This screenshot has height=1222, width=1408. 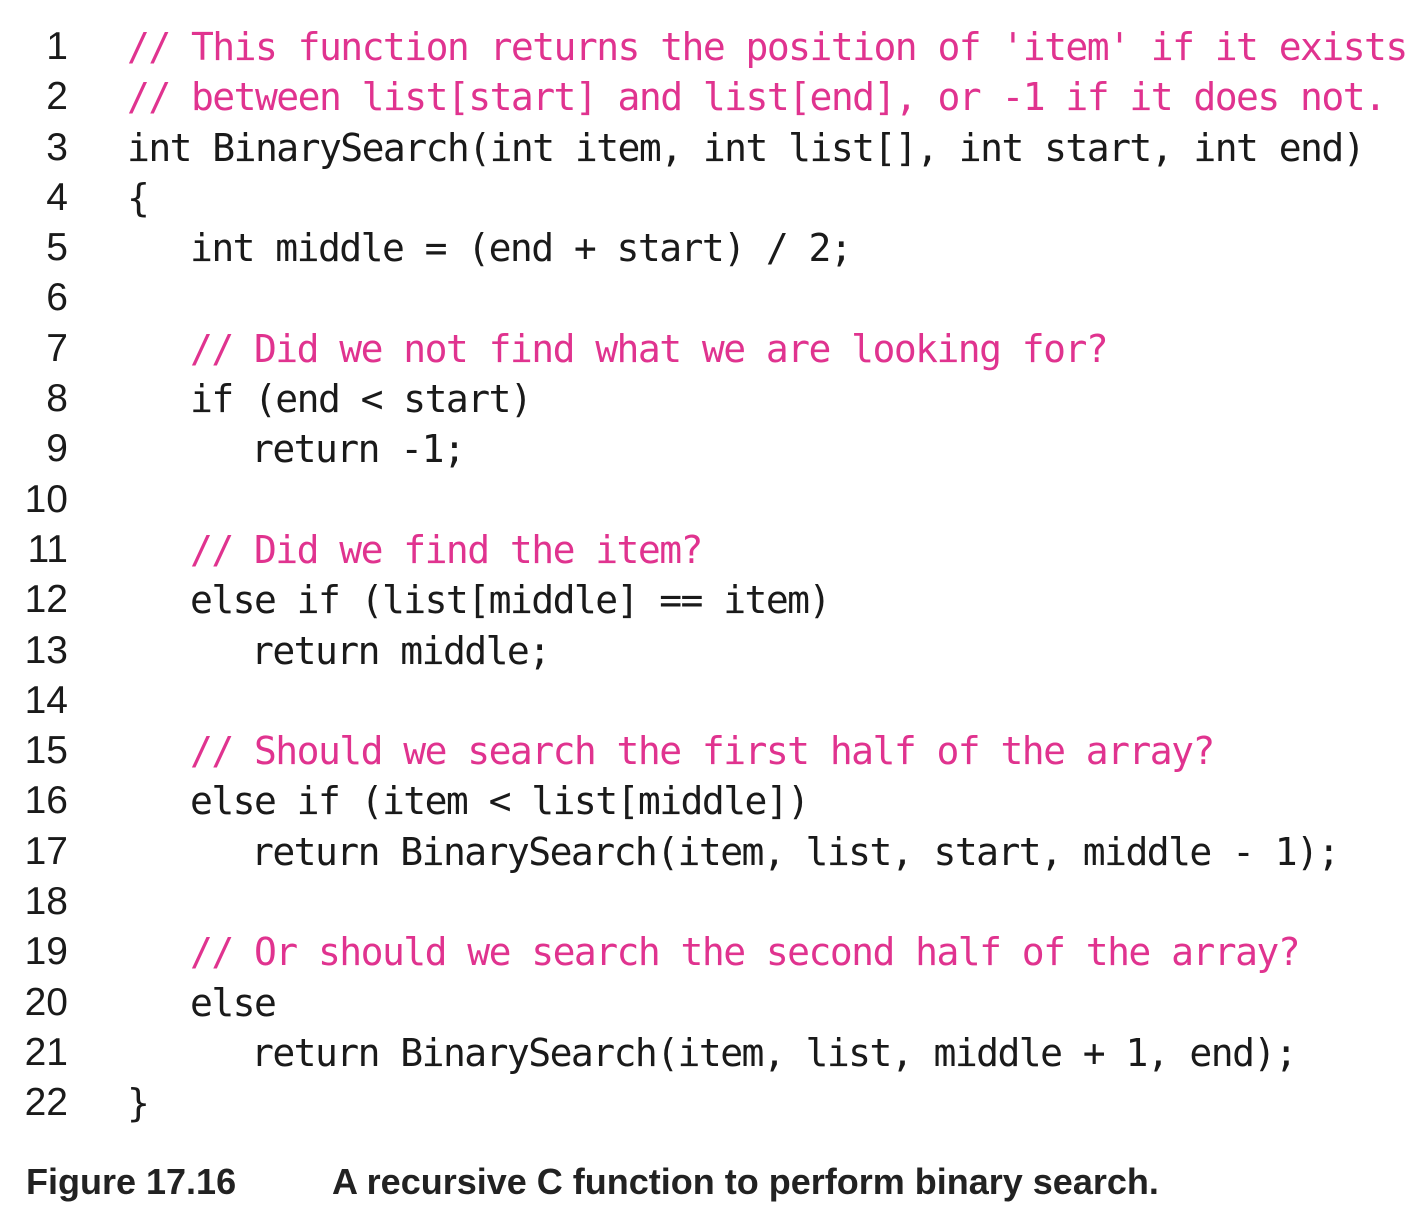 I want to click on code-line: 9 return -1;, so click(x=704, y=449).